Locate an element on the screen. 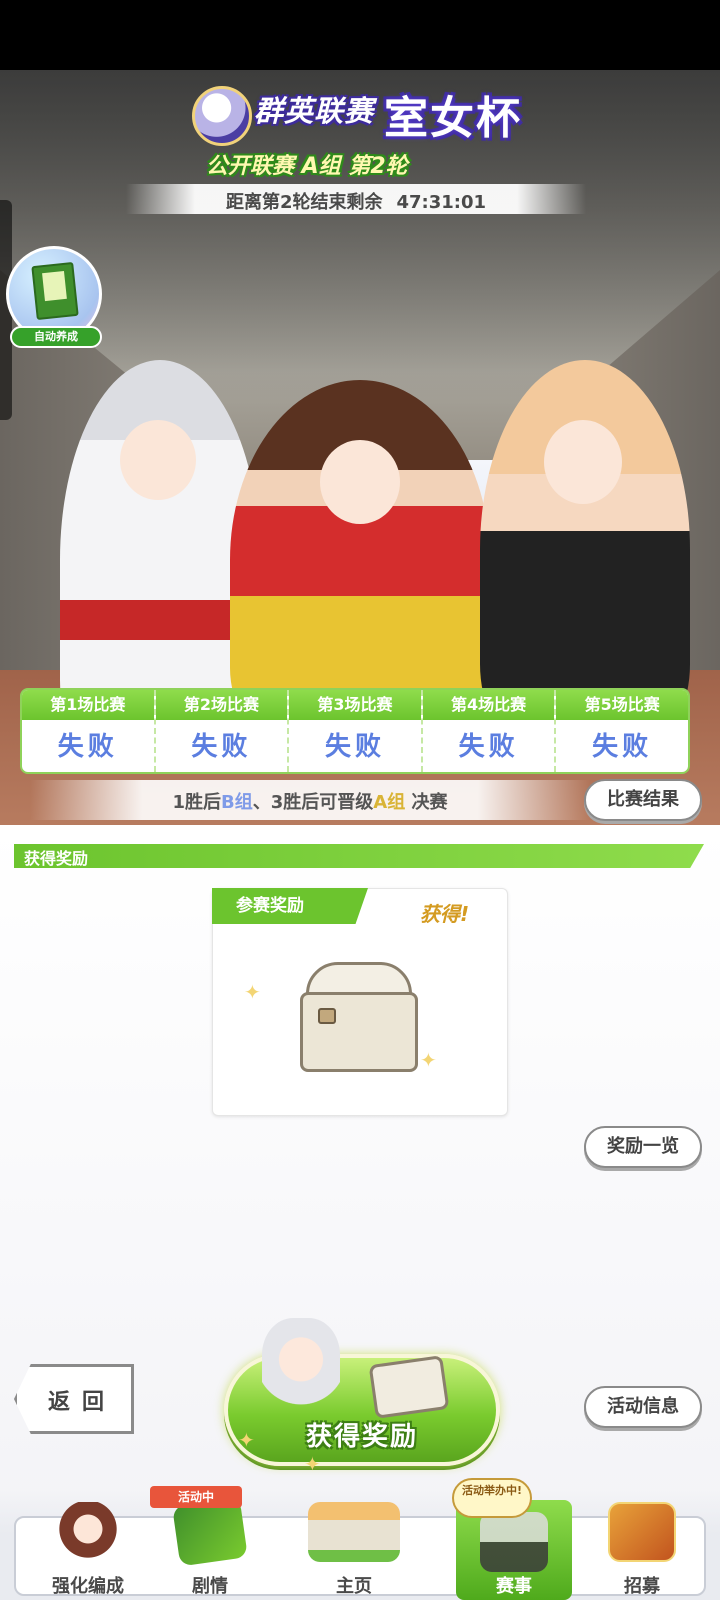  match-results-button: 比赛结果 is located at coordinates (643, 800).